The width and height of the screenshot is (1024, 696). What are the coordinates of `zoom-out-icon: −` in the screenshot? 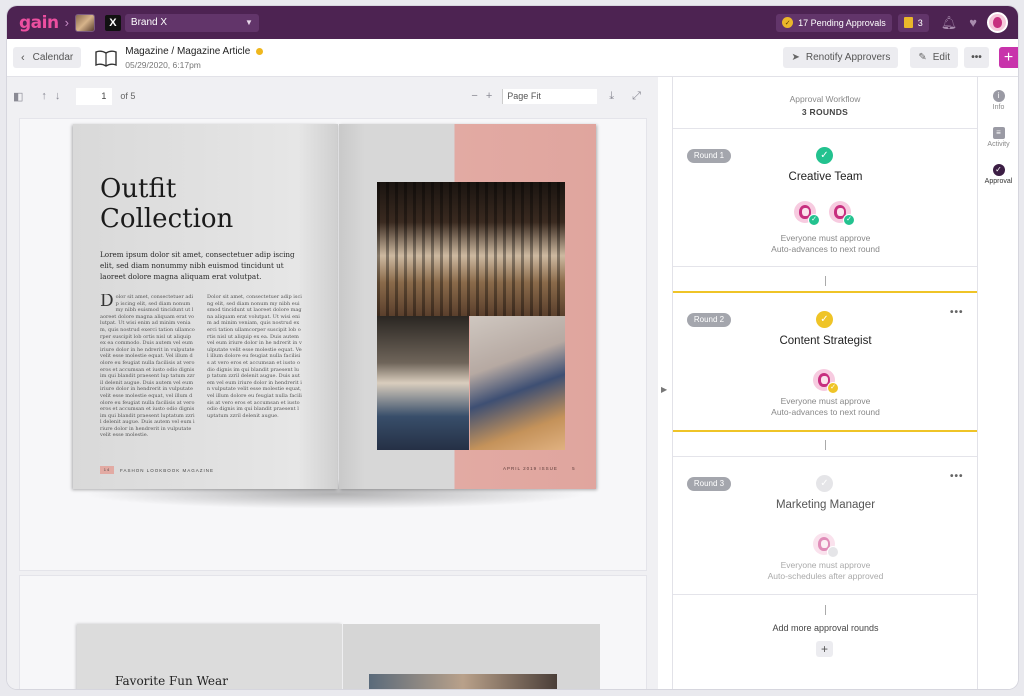 It's located at (474, 96).